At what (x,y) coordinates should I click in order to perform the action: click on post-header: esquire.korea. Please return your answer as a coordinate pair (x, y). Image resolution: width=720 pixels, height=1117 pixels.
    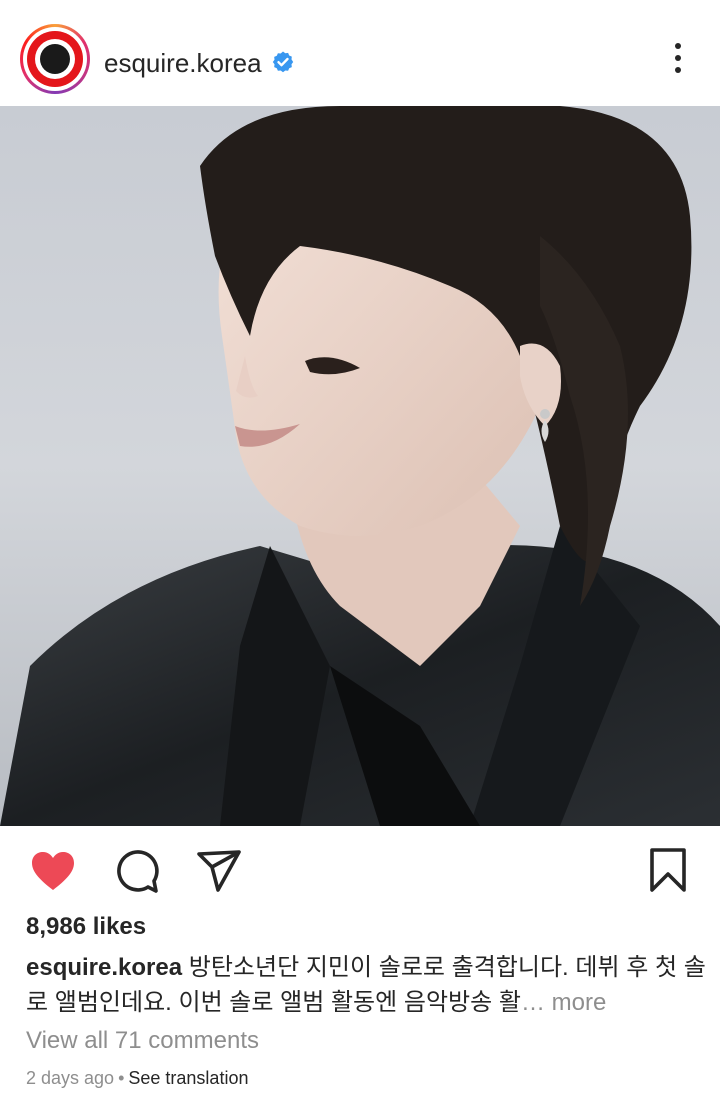
    Looking at the image, I should click on (360, 53).